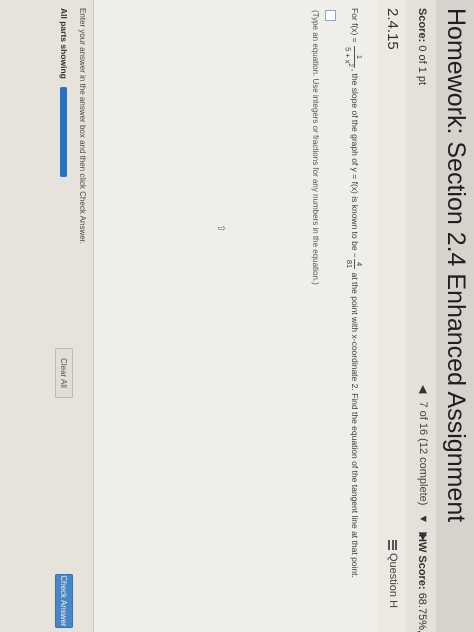 This screenshot has height=632, width=474. Describe the element at coordinates (393, 581) in the screenshot. I see `question-help-label: Question H` at that location.